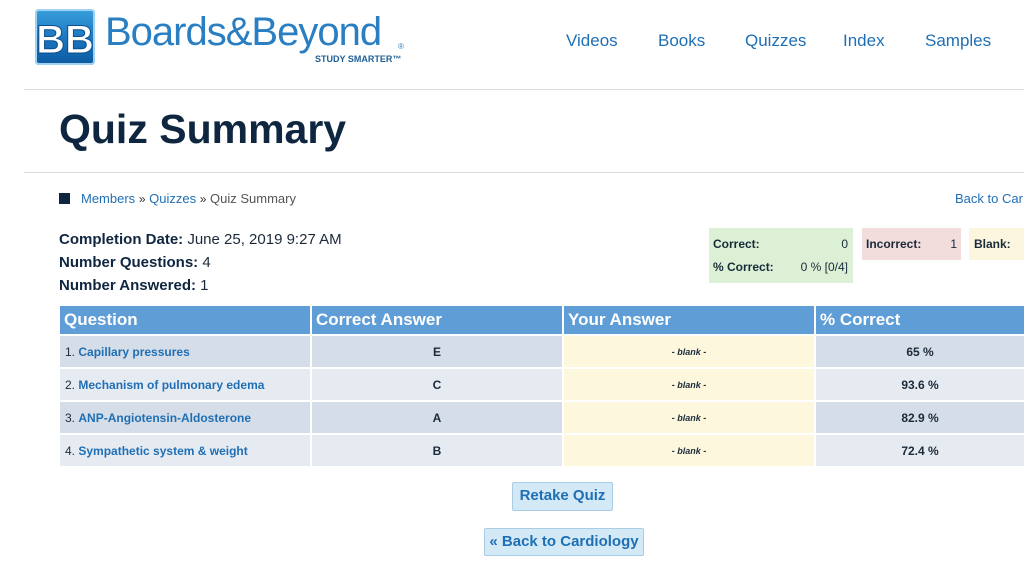 The image size is (1024, 576). I want to click on back-to-cardiology-button: « Back to Cardiology, so click(564, 542).